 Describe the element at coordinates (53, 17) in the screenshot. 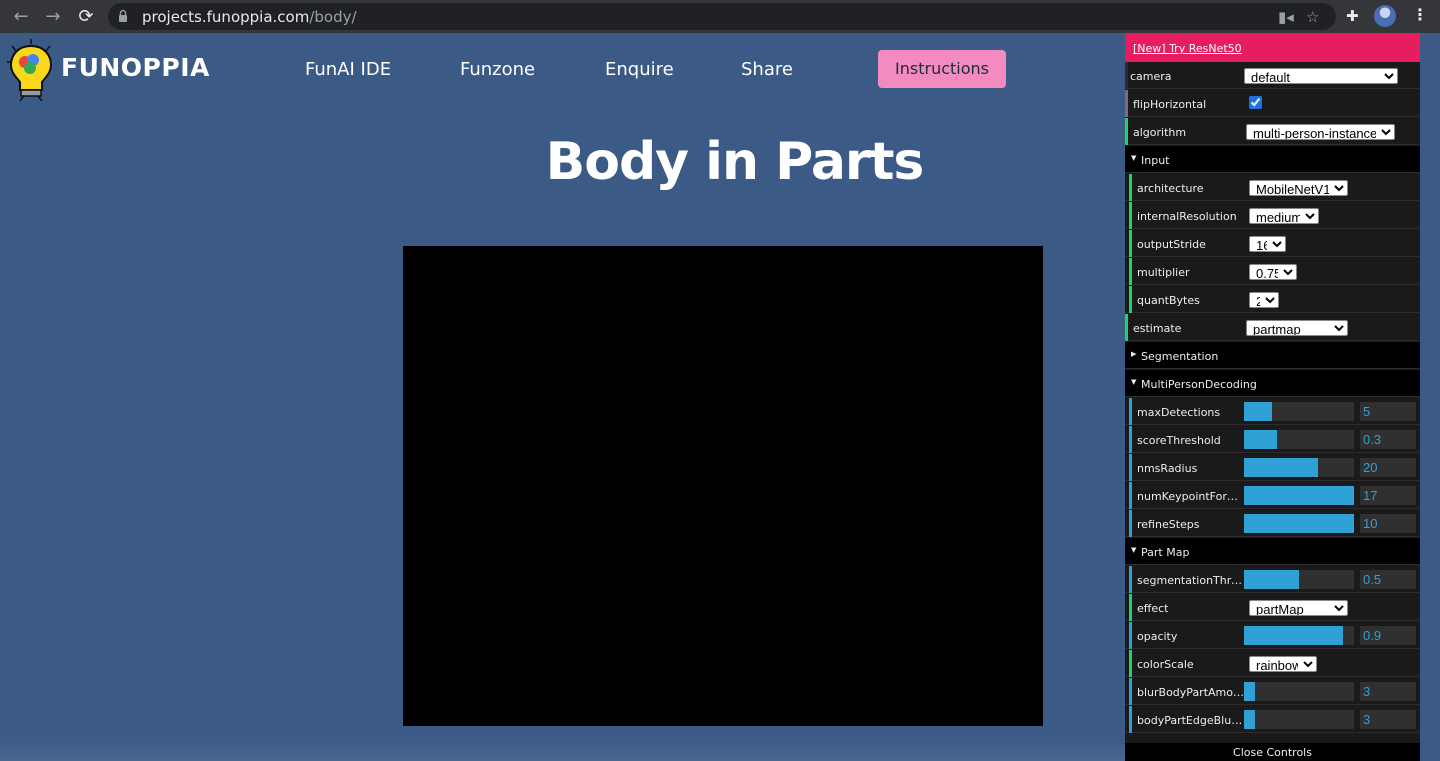

I see `forward-icon: →` at that location.